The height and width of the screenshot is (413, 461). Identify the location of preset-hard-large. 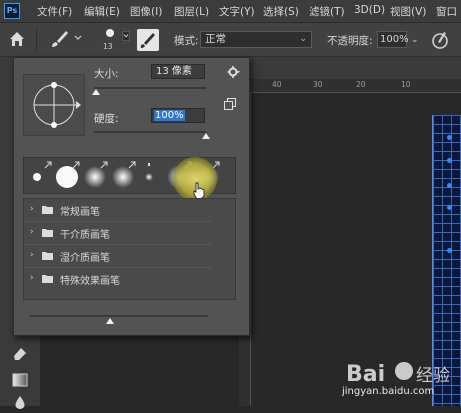
(67, 175).